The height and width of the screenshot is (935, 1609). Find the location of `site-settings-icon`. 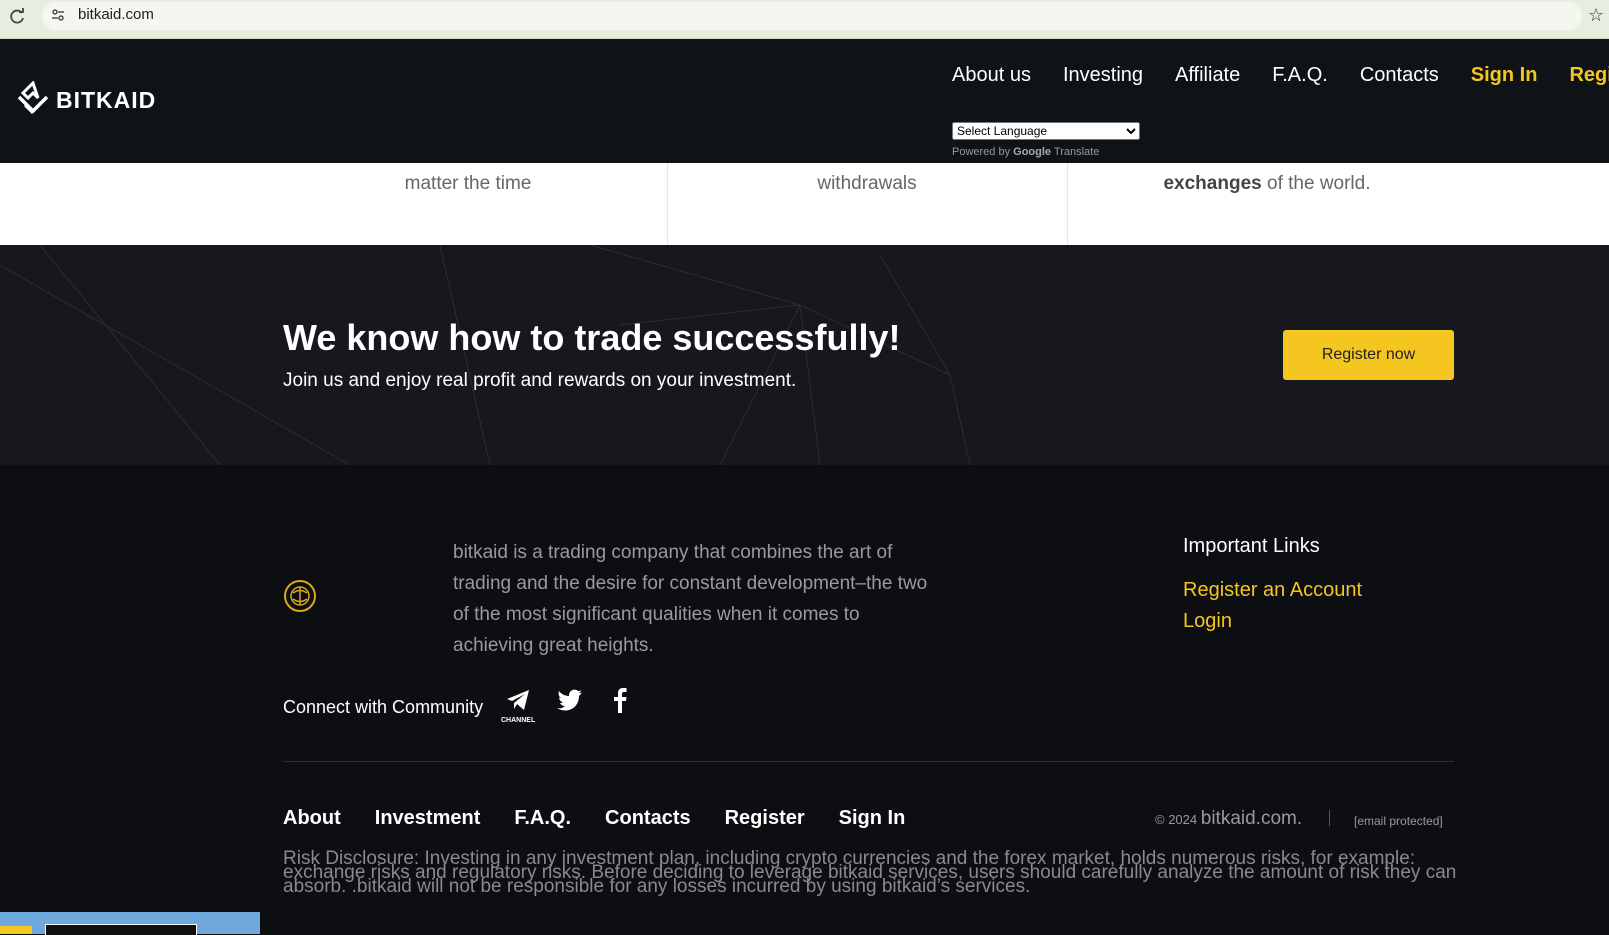

site-settings-icon is located at coordinates (58, 15).